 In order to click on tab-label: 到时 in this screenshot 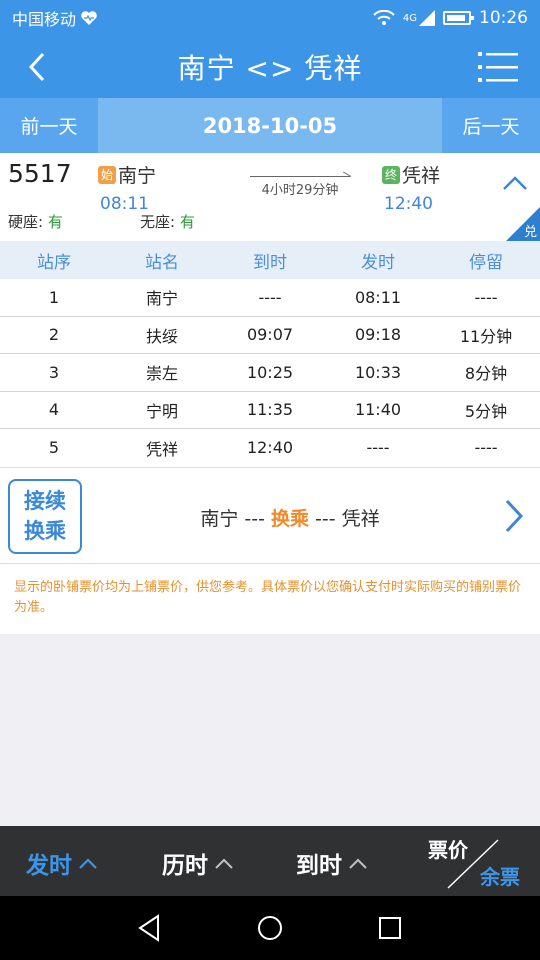, I will do `click(319, 866)`.